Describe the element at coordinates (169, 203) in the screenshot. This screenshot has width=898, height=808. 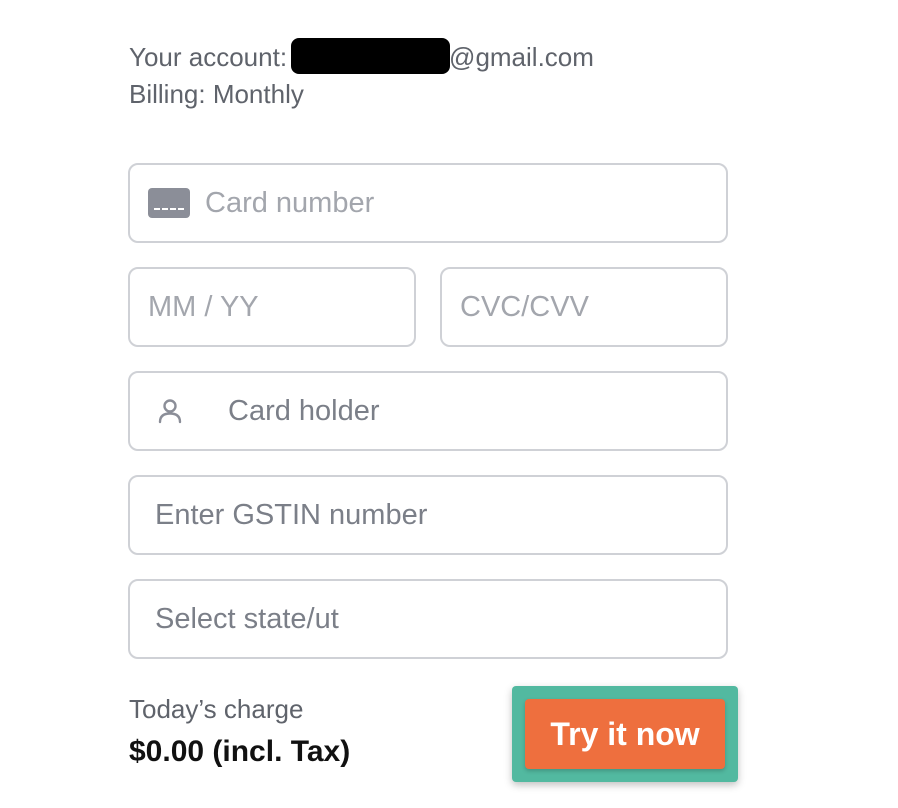
I see `credit-card-icon` at that location.